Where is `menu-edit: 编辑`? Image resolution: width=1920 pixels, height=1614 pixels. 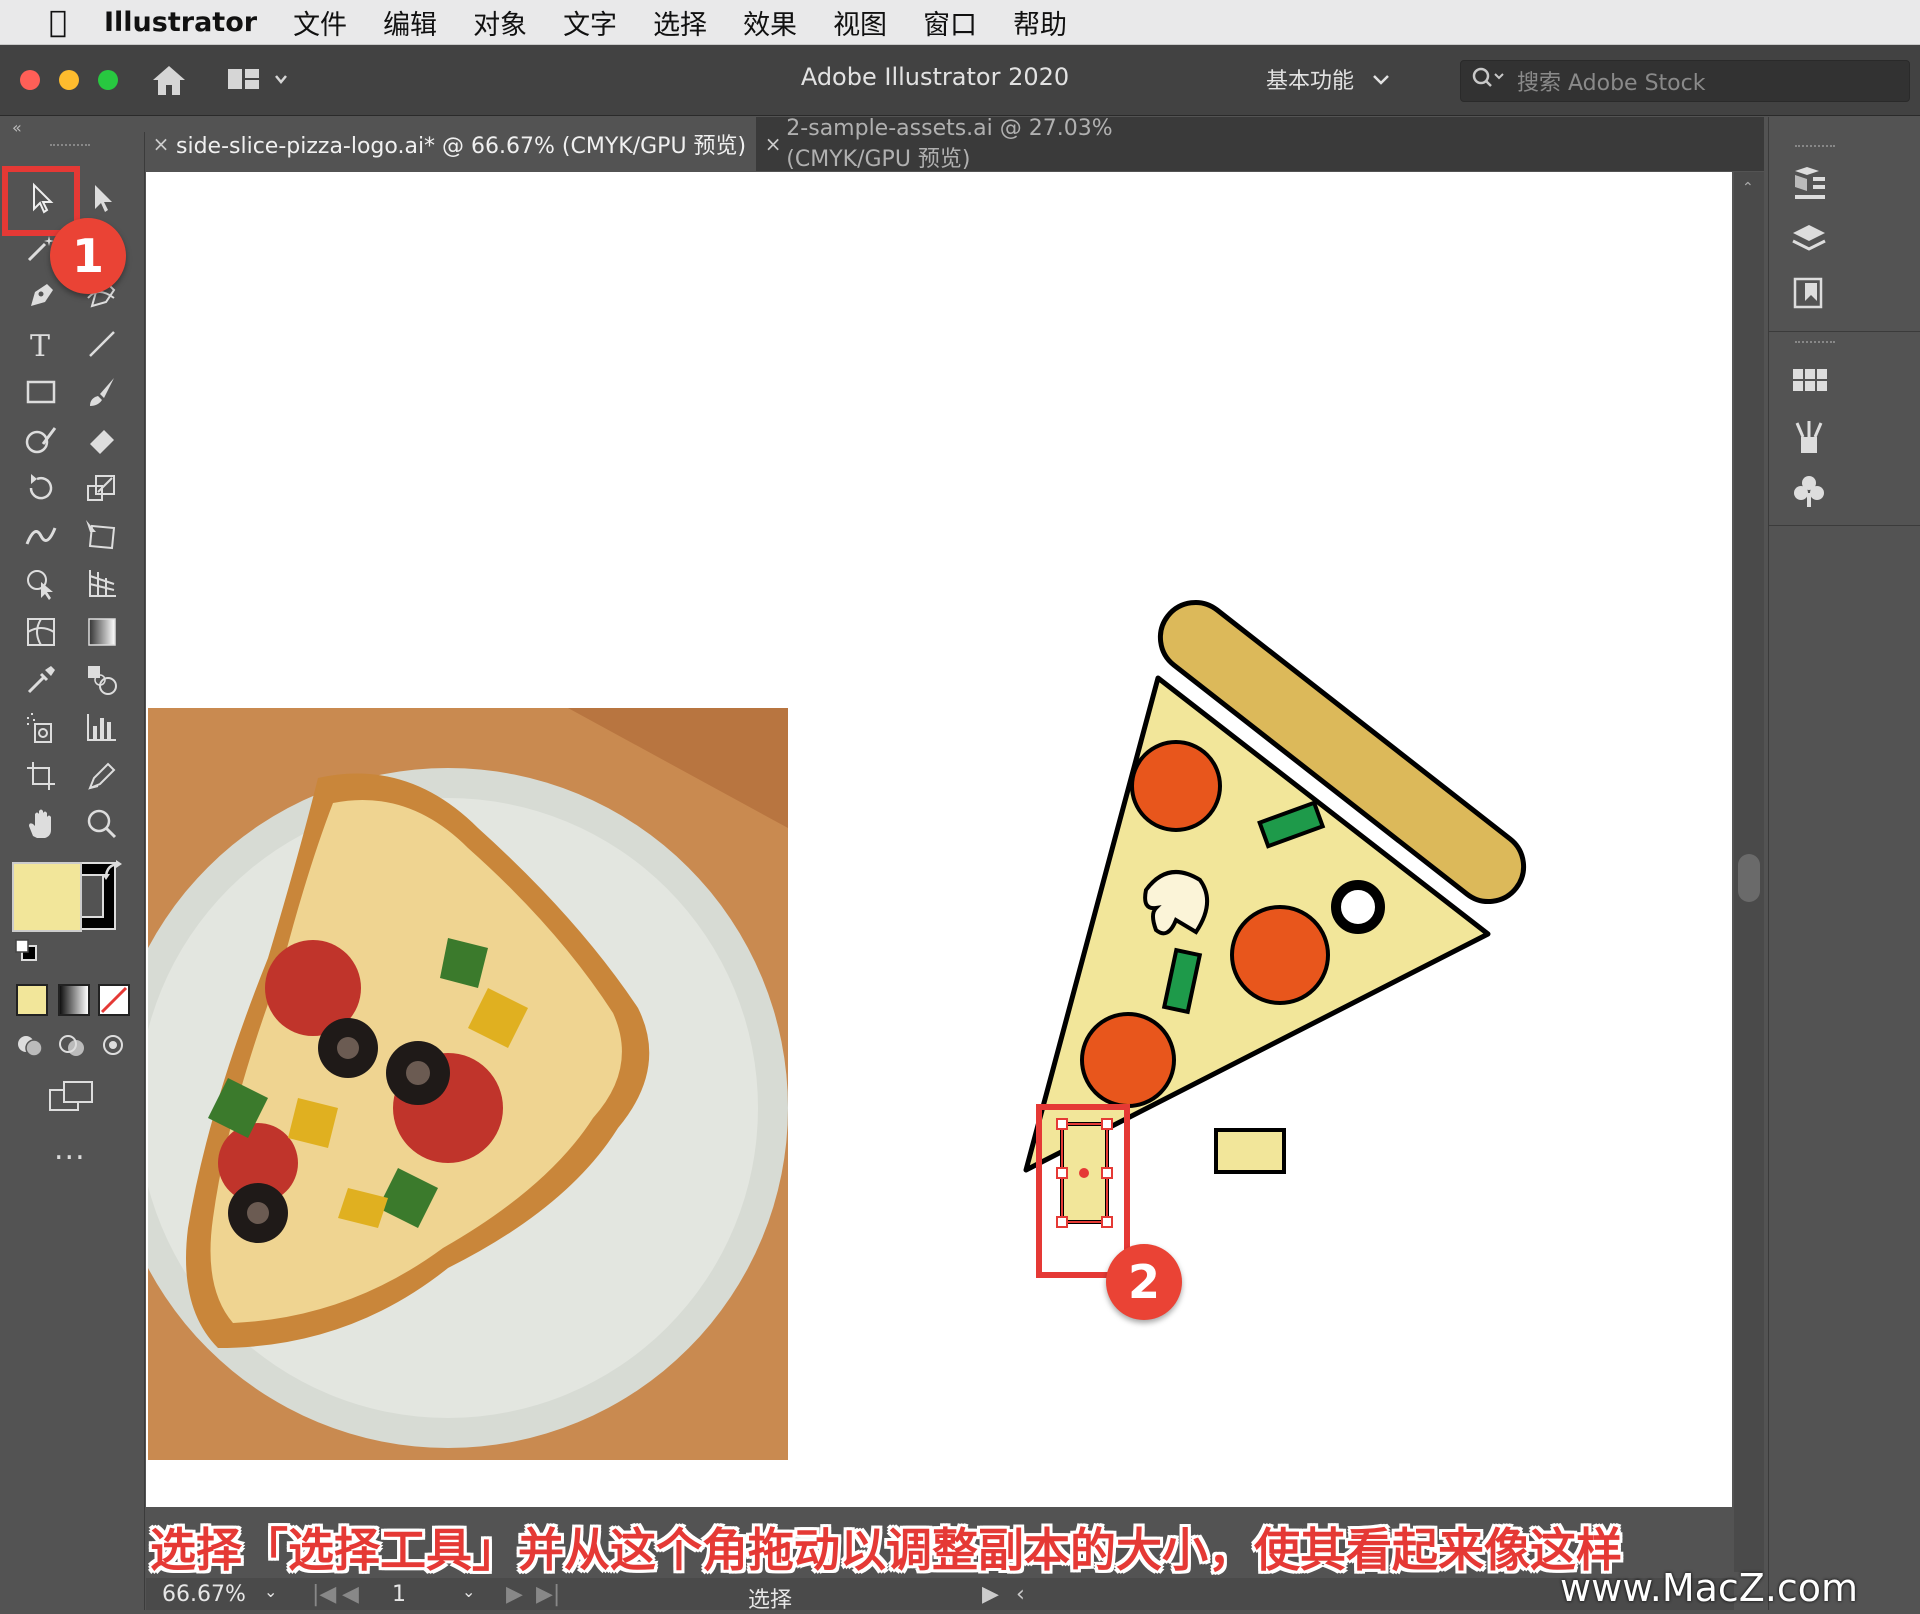 menu-edit: 编辑 is located at coordinates (410, 22).